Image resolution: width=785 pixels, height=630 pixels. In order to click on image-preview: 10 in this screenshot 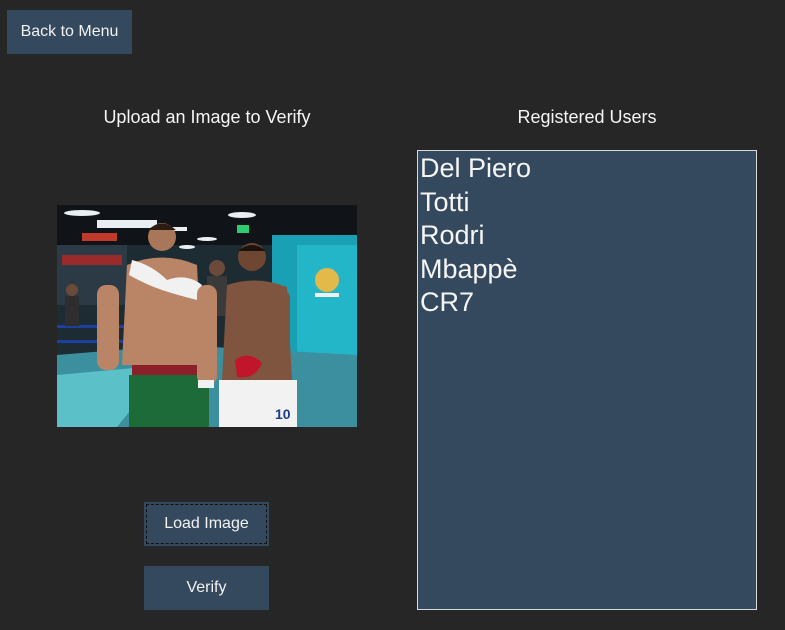, I will do `click(207, 316)`.